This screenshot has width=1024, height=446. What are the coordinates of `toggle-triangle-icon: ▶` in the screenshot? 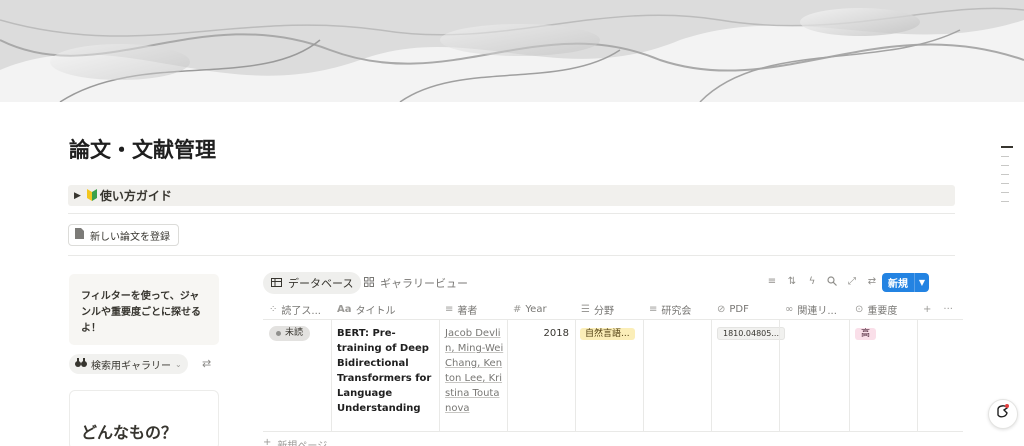 It's located at (77, 196).